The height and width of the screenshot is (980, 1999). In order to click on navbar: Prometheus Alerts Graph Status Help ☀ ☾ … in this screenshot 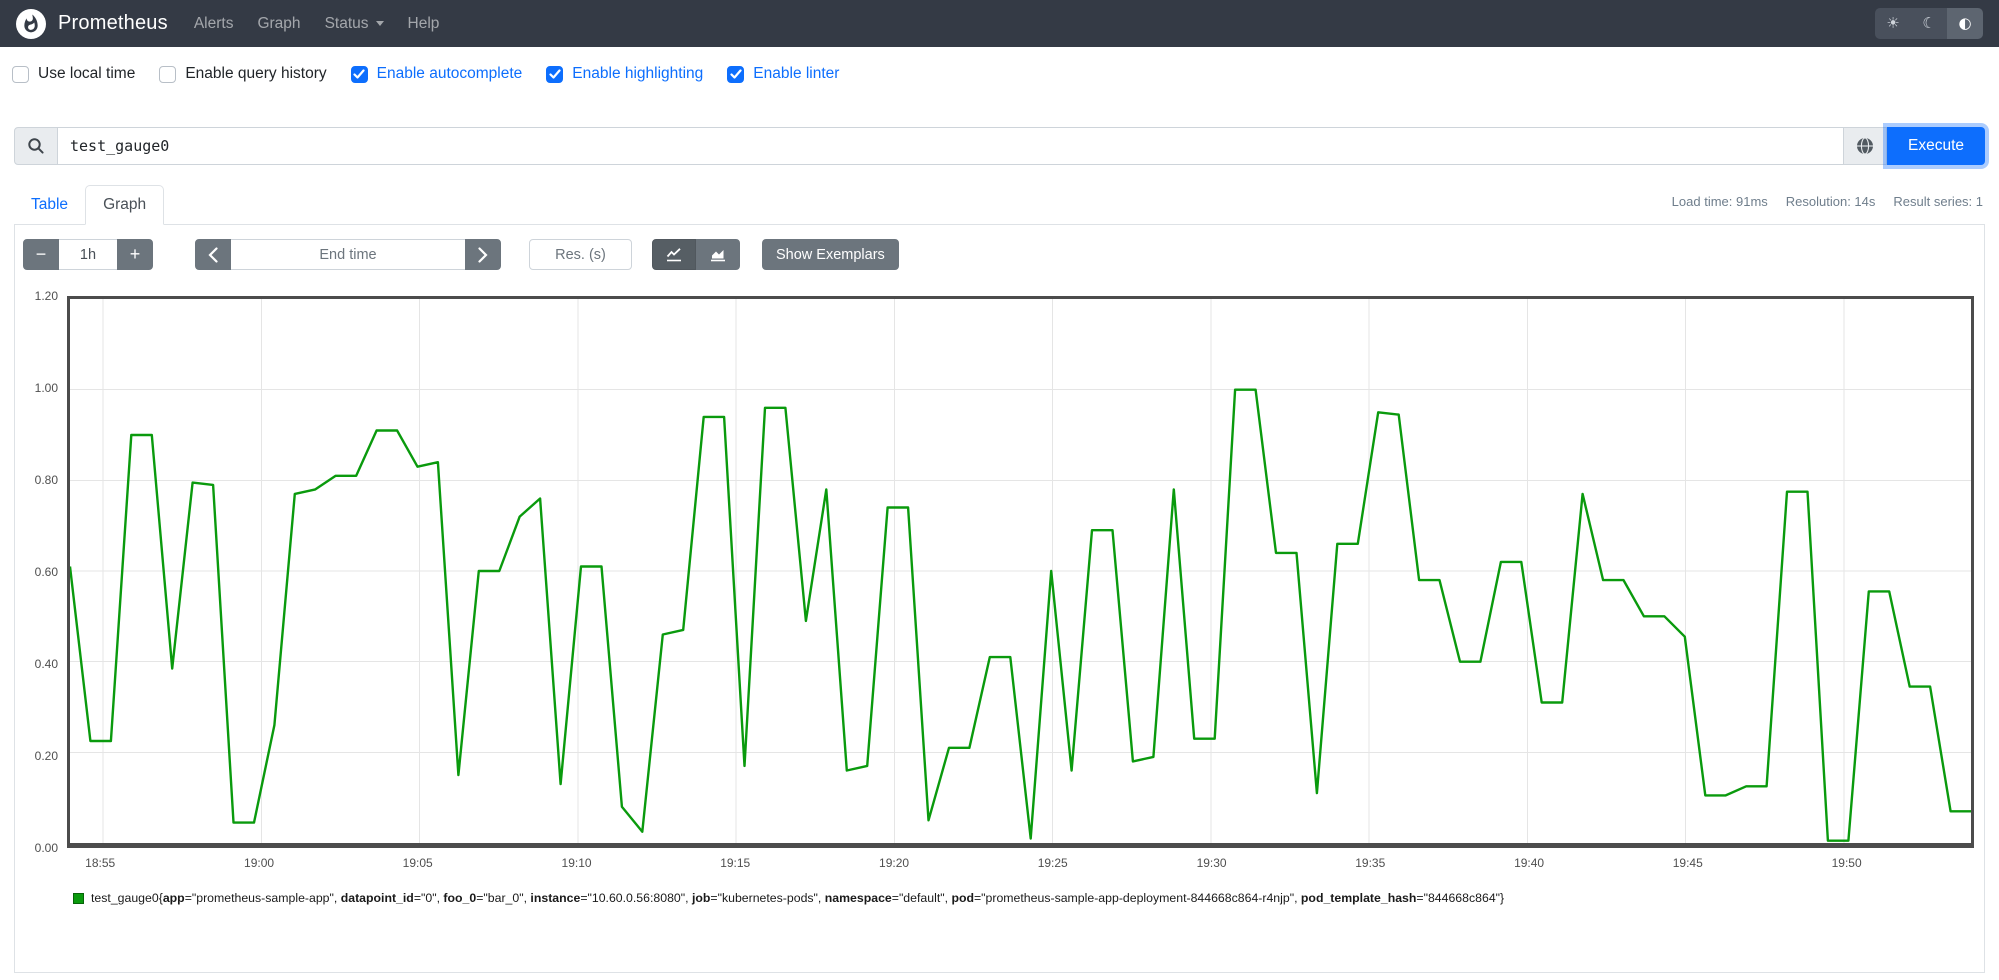, I will do `click(999, 23)`.